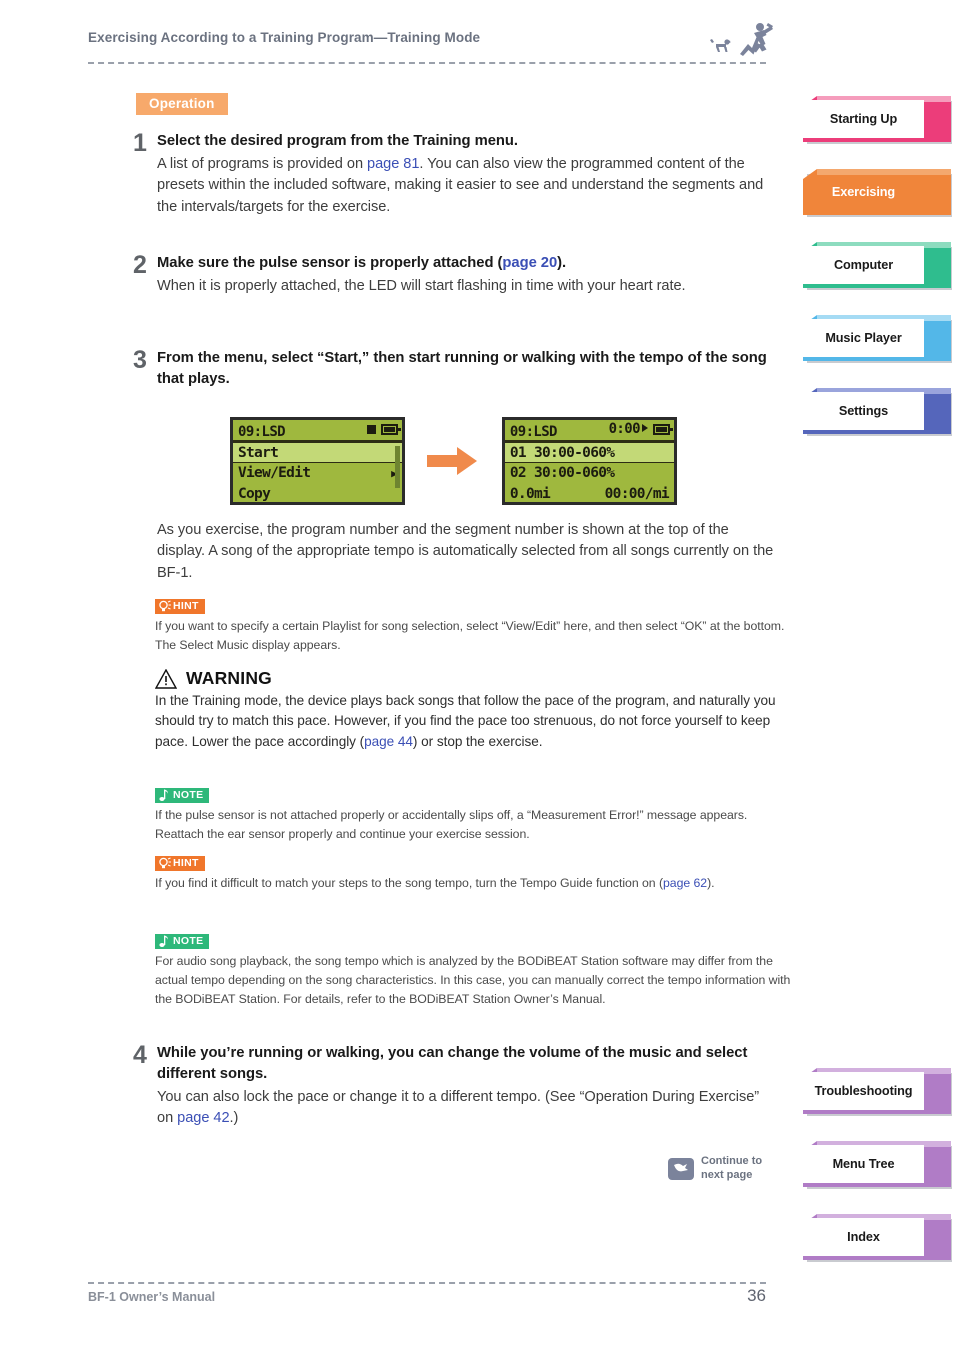 This screenshot has height=1351, width=954. What do you see at coordinates (317, 473) in the screenshot?
I see `lcd-menu-item-viewedit: ▶ View/Edit` at bounding box center [317, 473].